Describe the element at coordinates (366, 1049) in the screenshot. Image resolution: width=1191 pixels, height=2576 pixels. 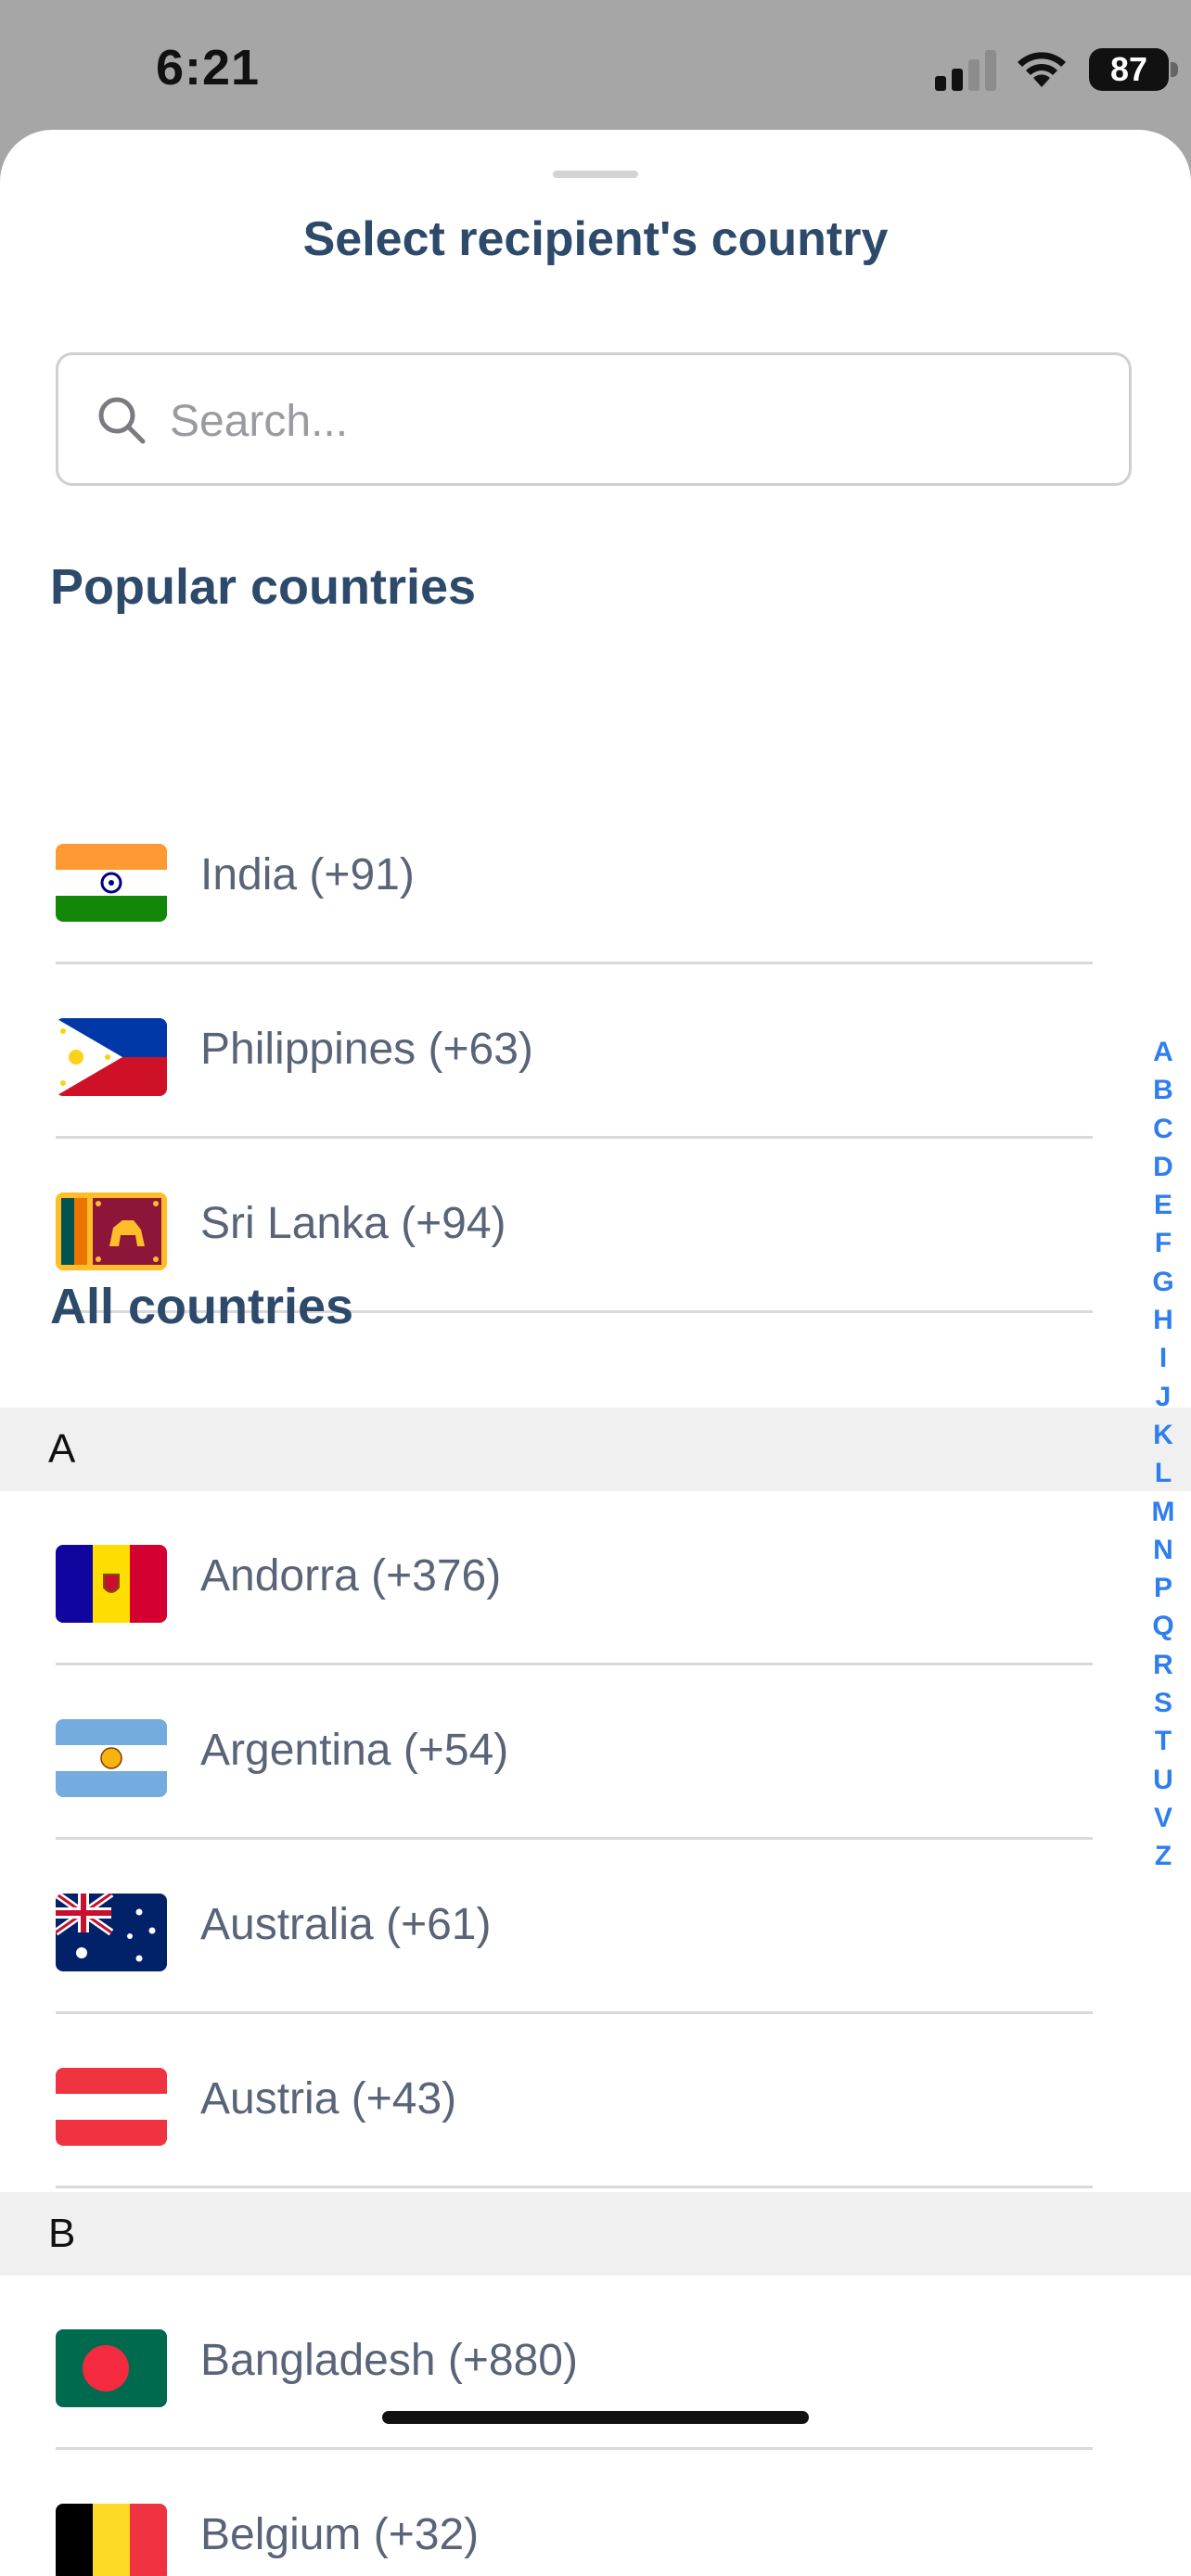
I see `country-label: Philippines (+63)` at that location.